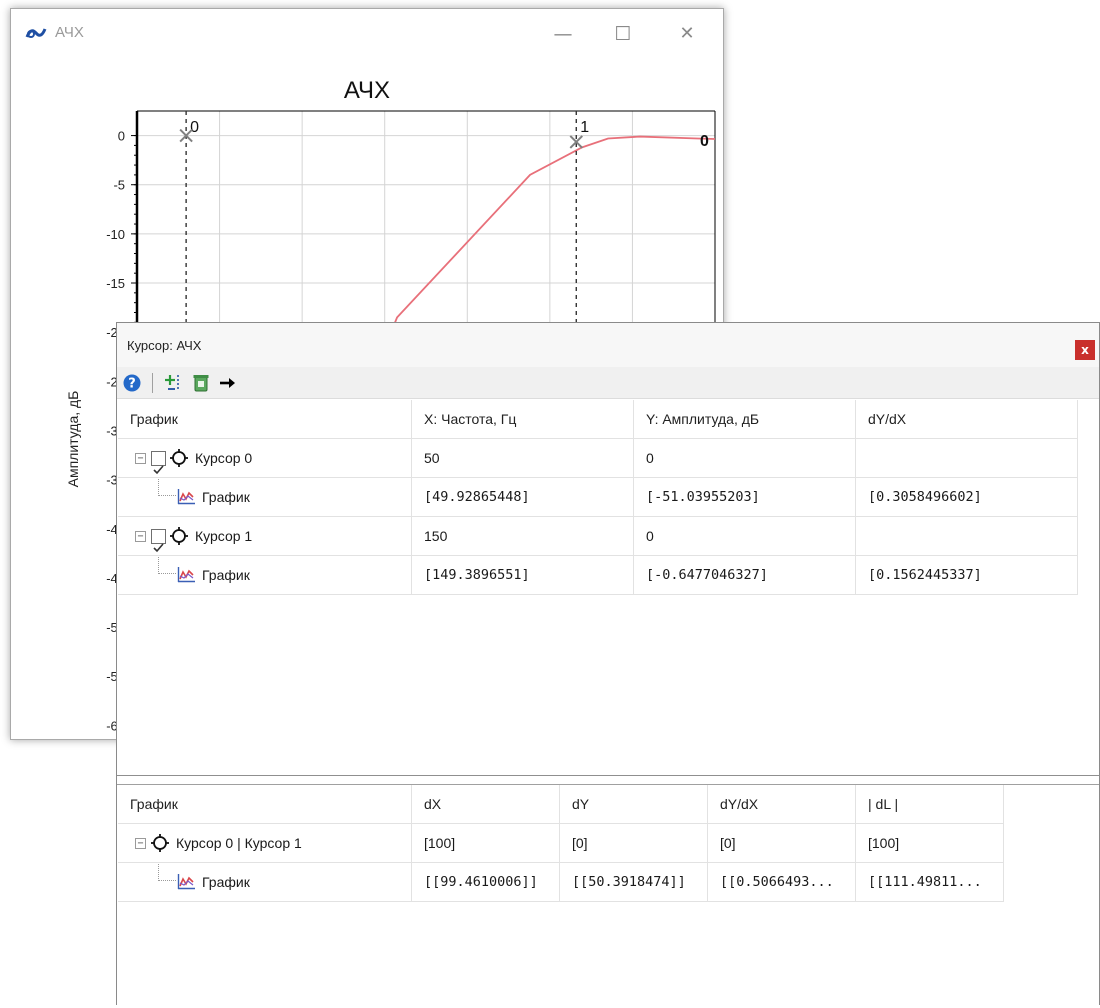 The image size is (1100, 1008). What do you see at coordinates (745, 497) in the screenshot?
I see `cell-y: [-51.03955203]` at bounding box center [745, 497].